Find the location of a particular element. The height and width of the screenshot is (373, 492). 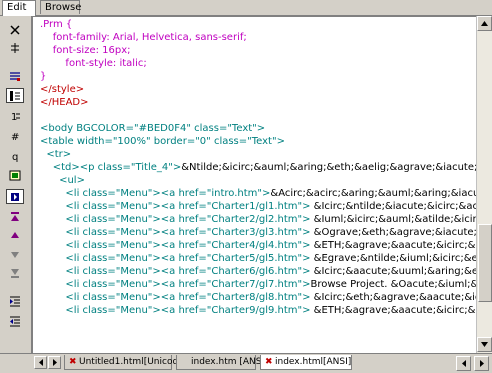

image-icon is located at coordinates (15, 175).